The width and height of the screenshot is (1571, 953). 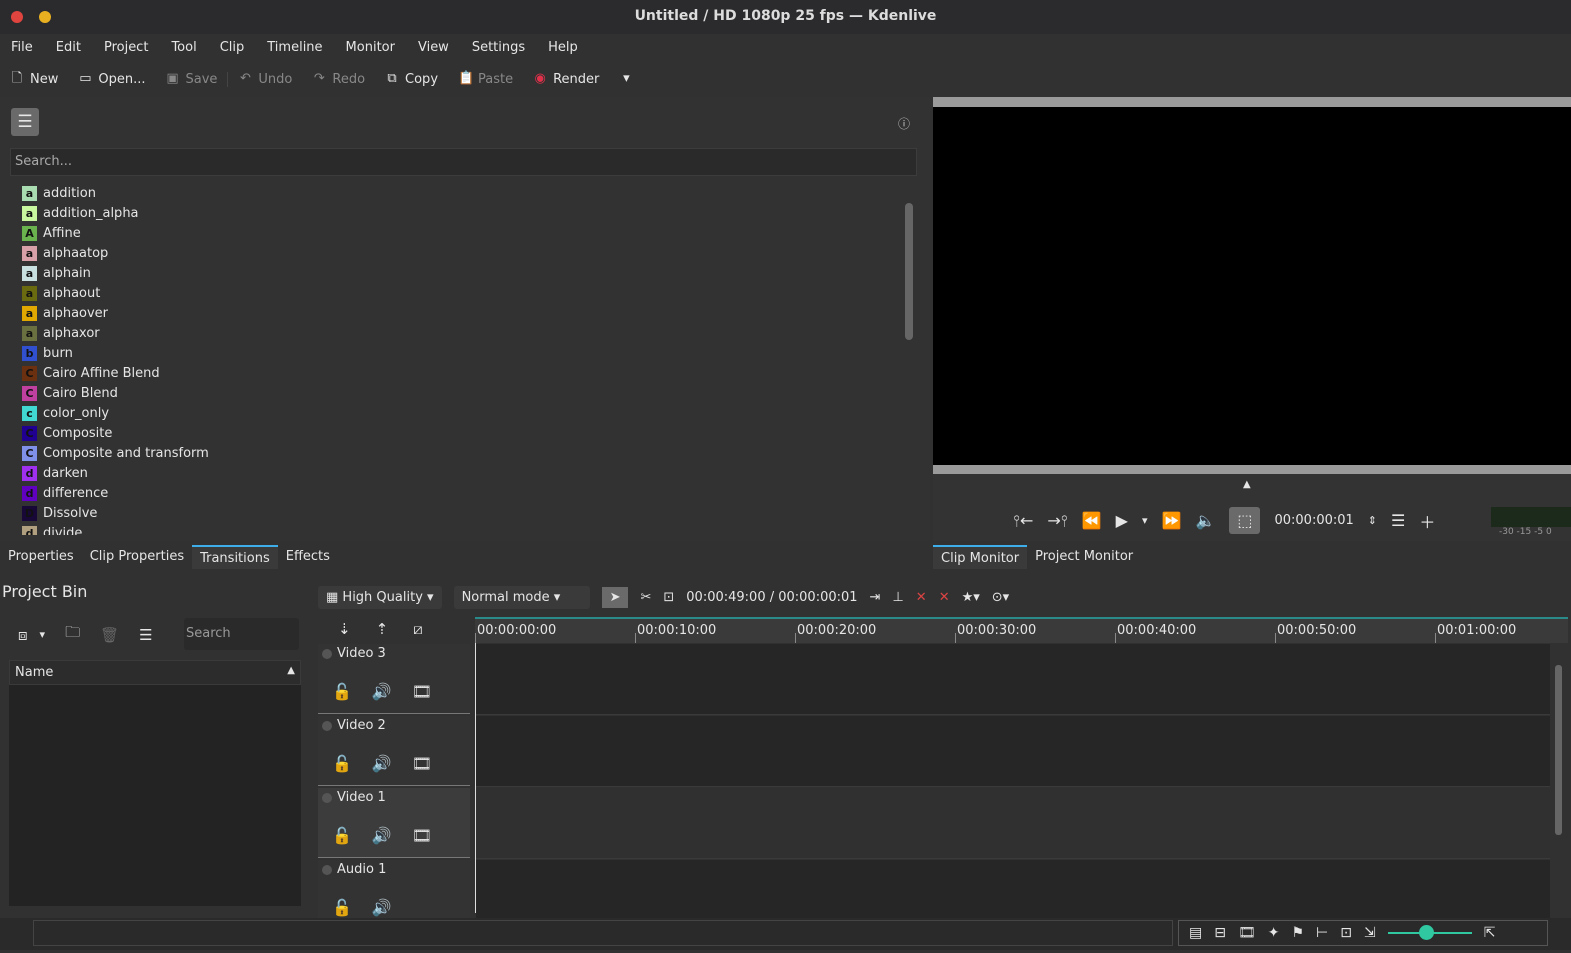 I want to click on track-header: Video 2 🔓 🔊 🎞, so click(x=394, y=751).